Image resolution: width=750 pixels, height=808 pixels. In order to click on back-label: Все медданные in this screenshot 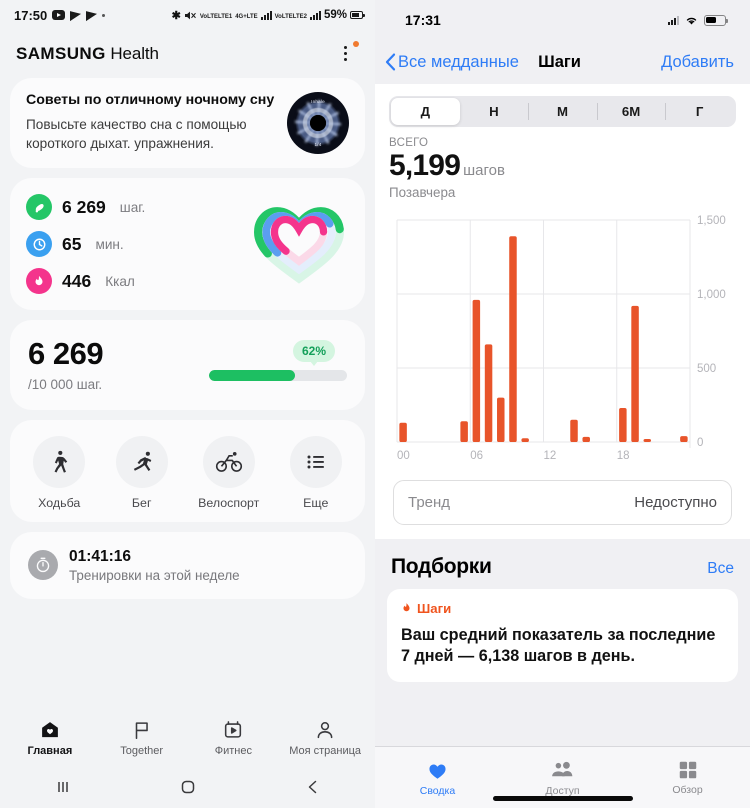, I will do `click(458, 61)`.